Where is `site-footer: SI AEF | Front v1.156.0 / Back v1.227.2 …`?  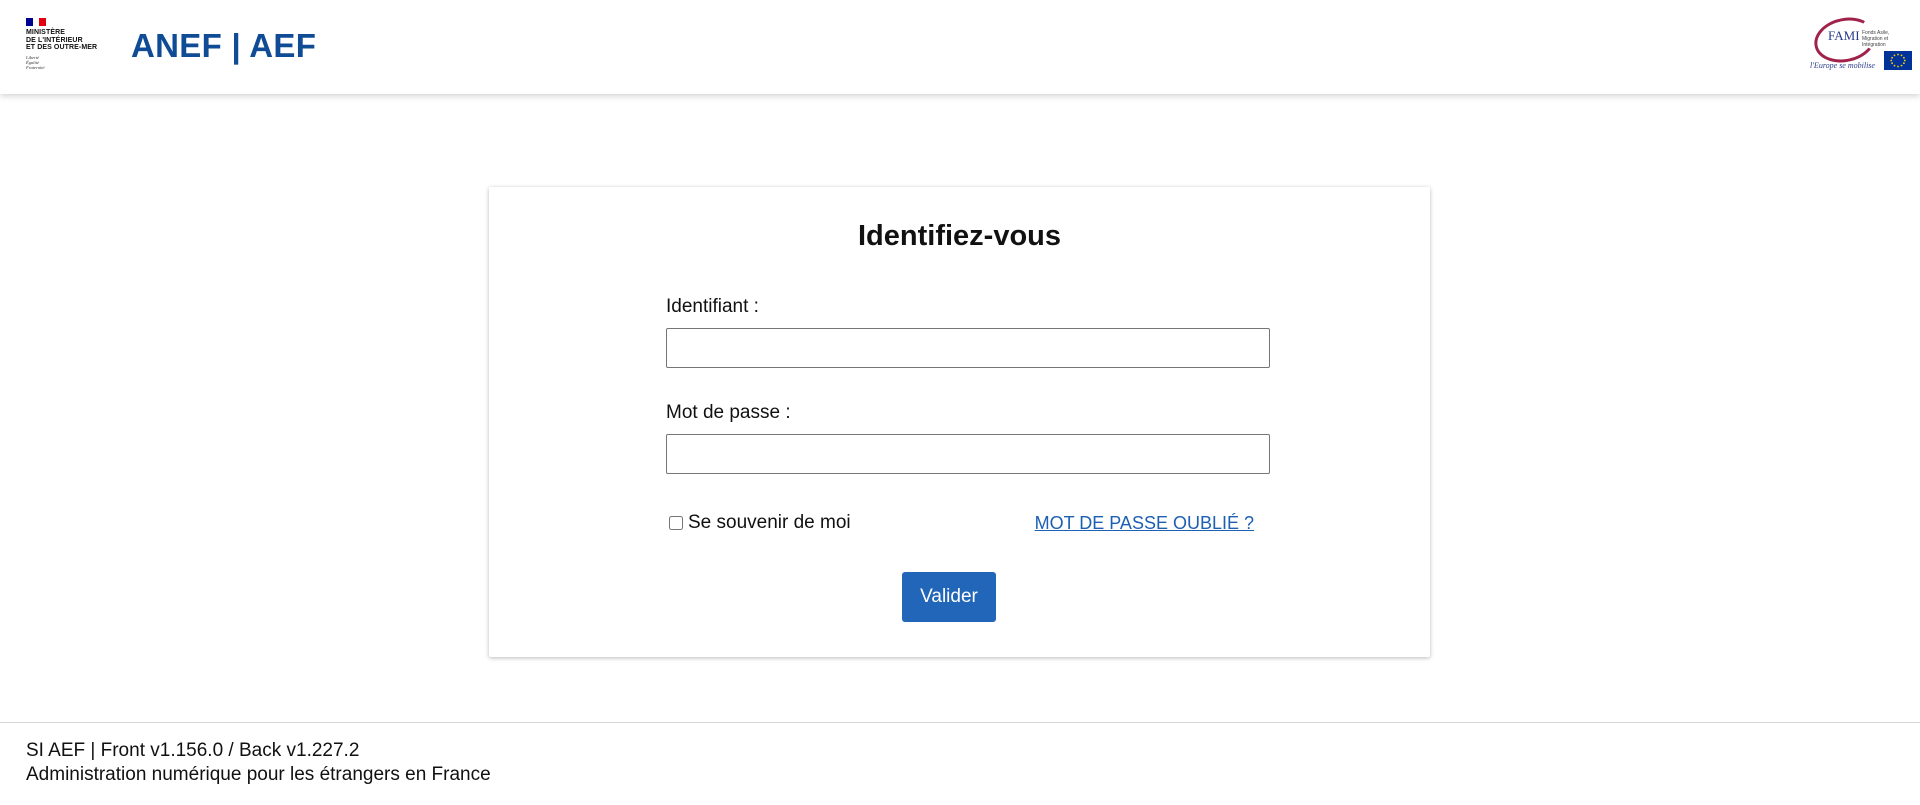 site-footer: SI AEF | Front v1.156.0 / Back v1.227.2 … is located at coordinates (960, 763).